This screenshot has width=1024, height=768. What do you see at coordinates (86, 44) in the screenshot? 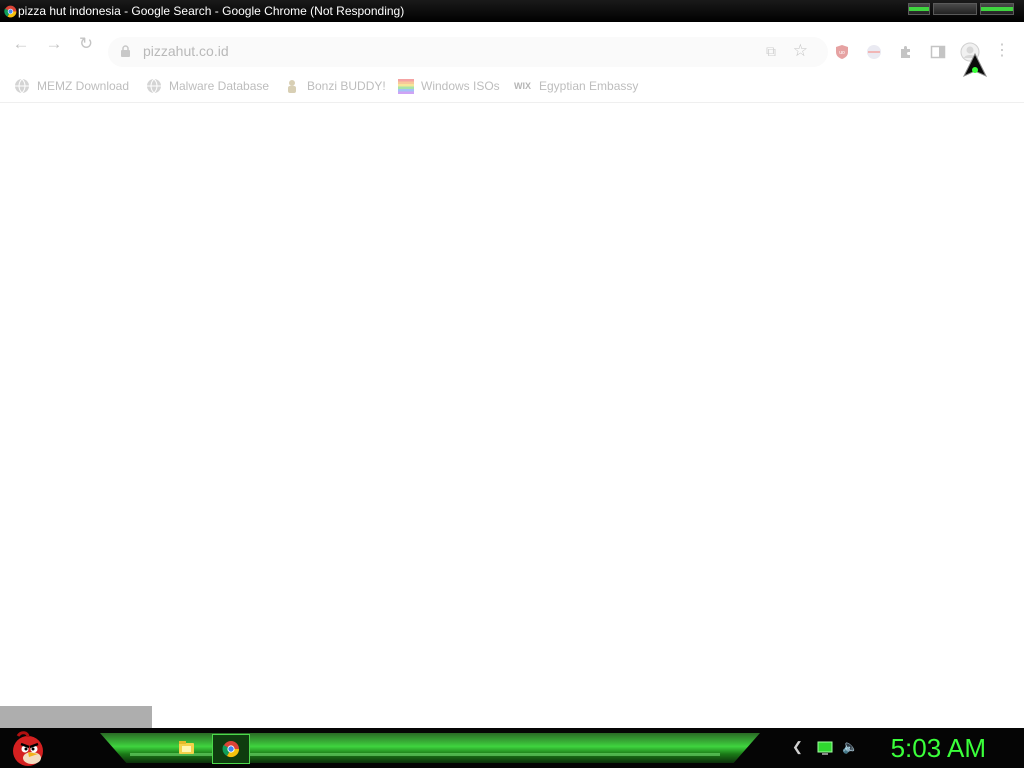
I see `reload-icon: ↻` at bounding box center [86, 44].